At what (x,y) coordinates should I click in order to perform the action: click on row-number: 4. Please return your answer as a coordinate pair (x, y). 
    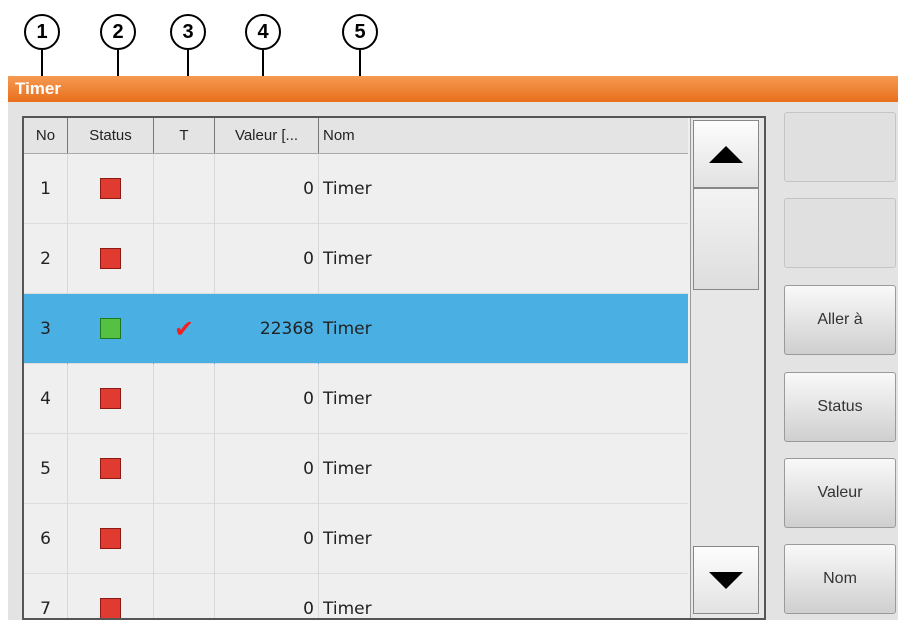
    Looking at the image, I should click on (46, 399).